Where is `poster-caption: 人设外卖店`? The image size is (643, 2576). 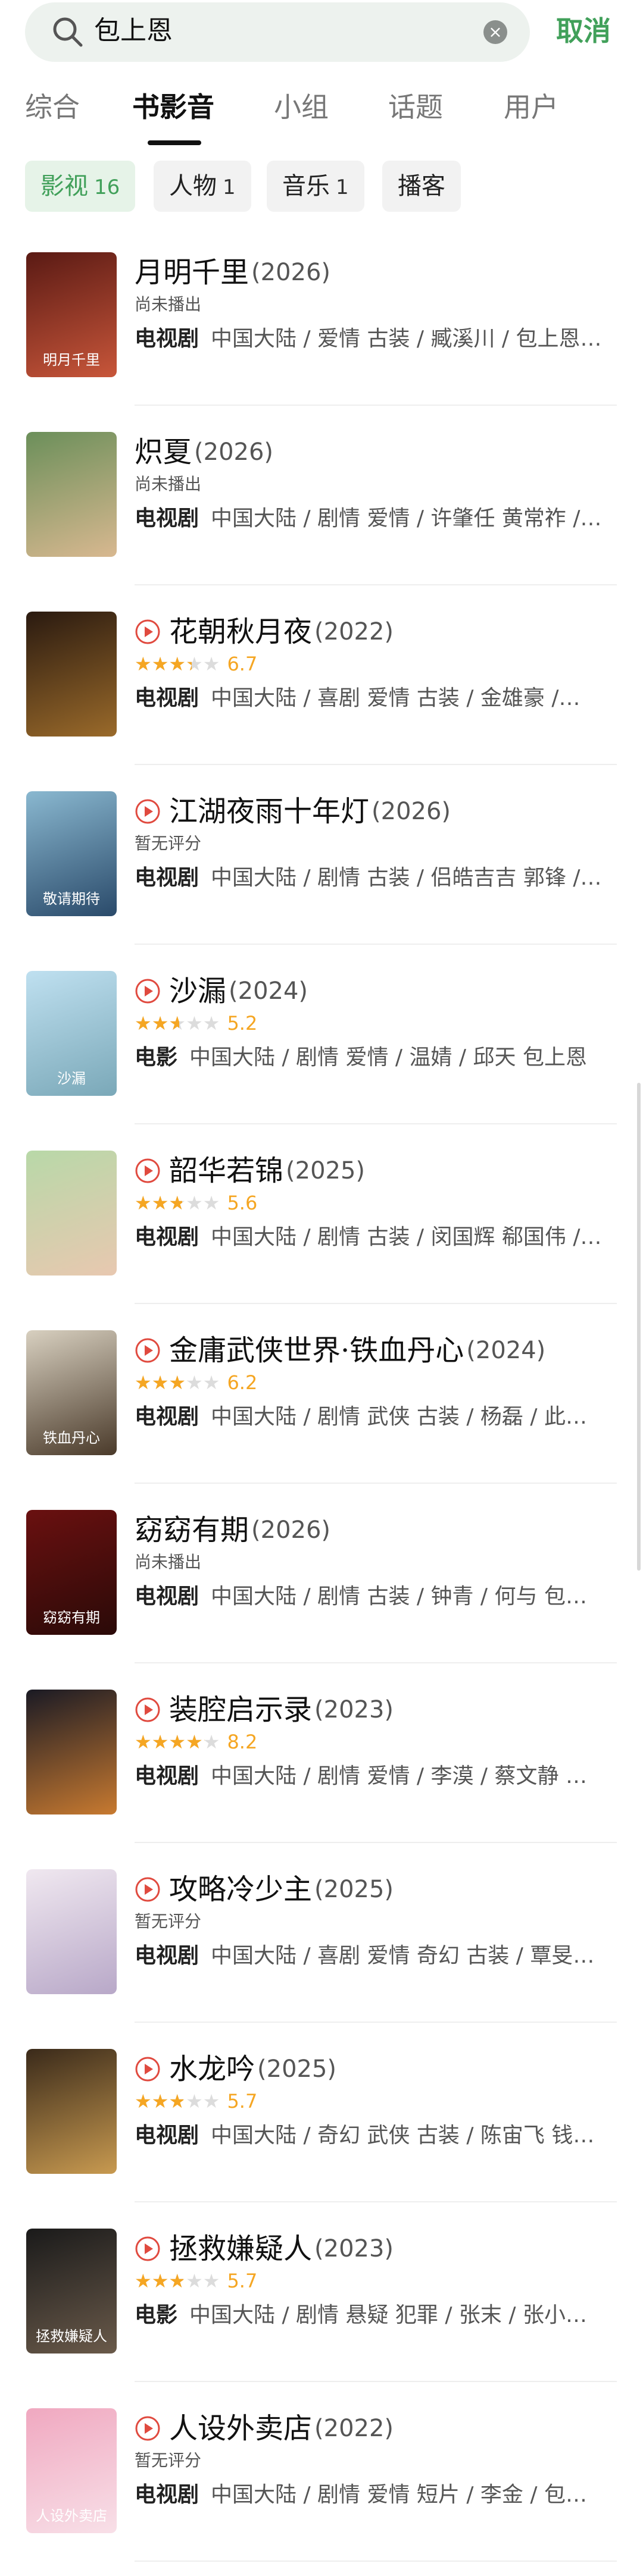
poster-caption: 人设外卖店 is located at coordinates (71, 2516).